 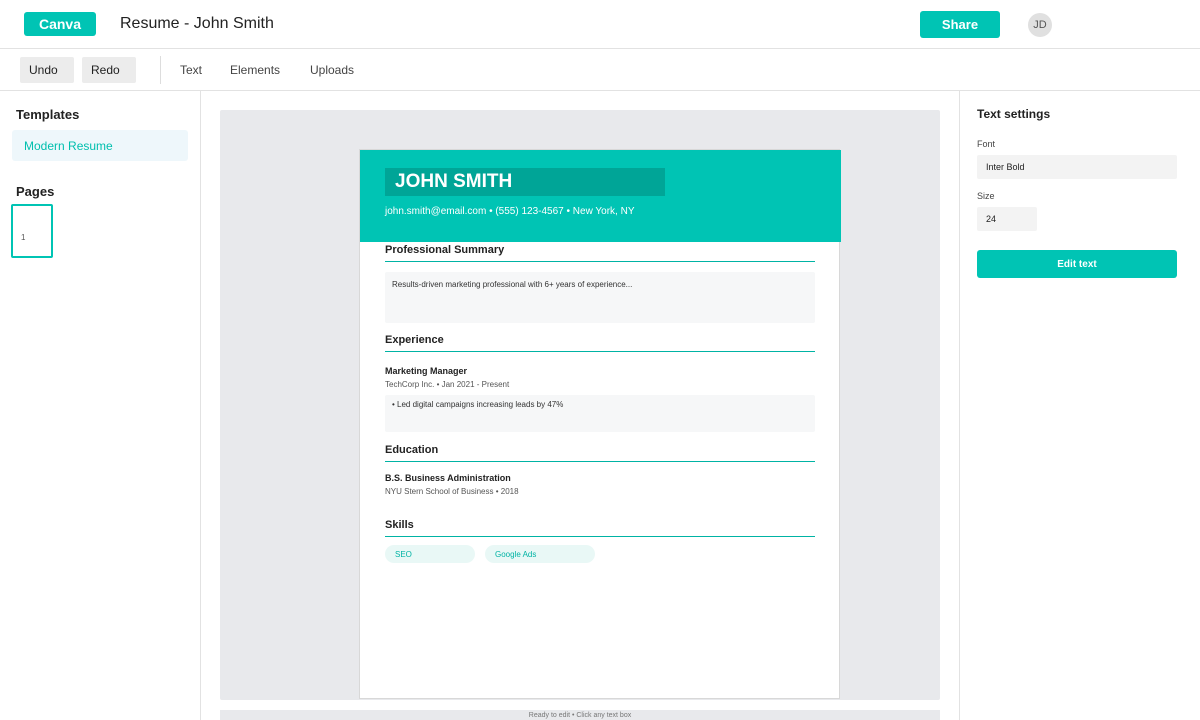 I want to click on page-thumbnail: 1, so click(x=32, y=231).